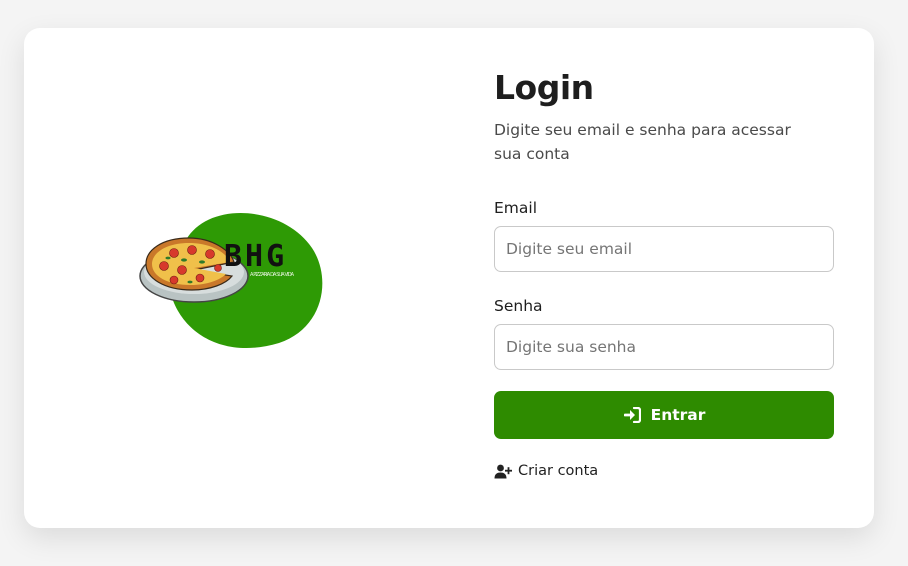  Describe the element at coordinates (664, 347) in the screenshot. I see `password-field` at that location.